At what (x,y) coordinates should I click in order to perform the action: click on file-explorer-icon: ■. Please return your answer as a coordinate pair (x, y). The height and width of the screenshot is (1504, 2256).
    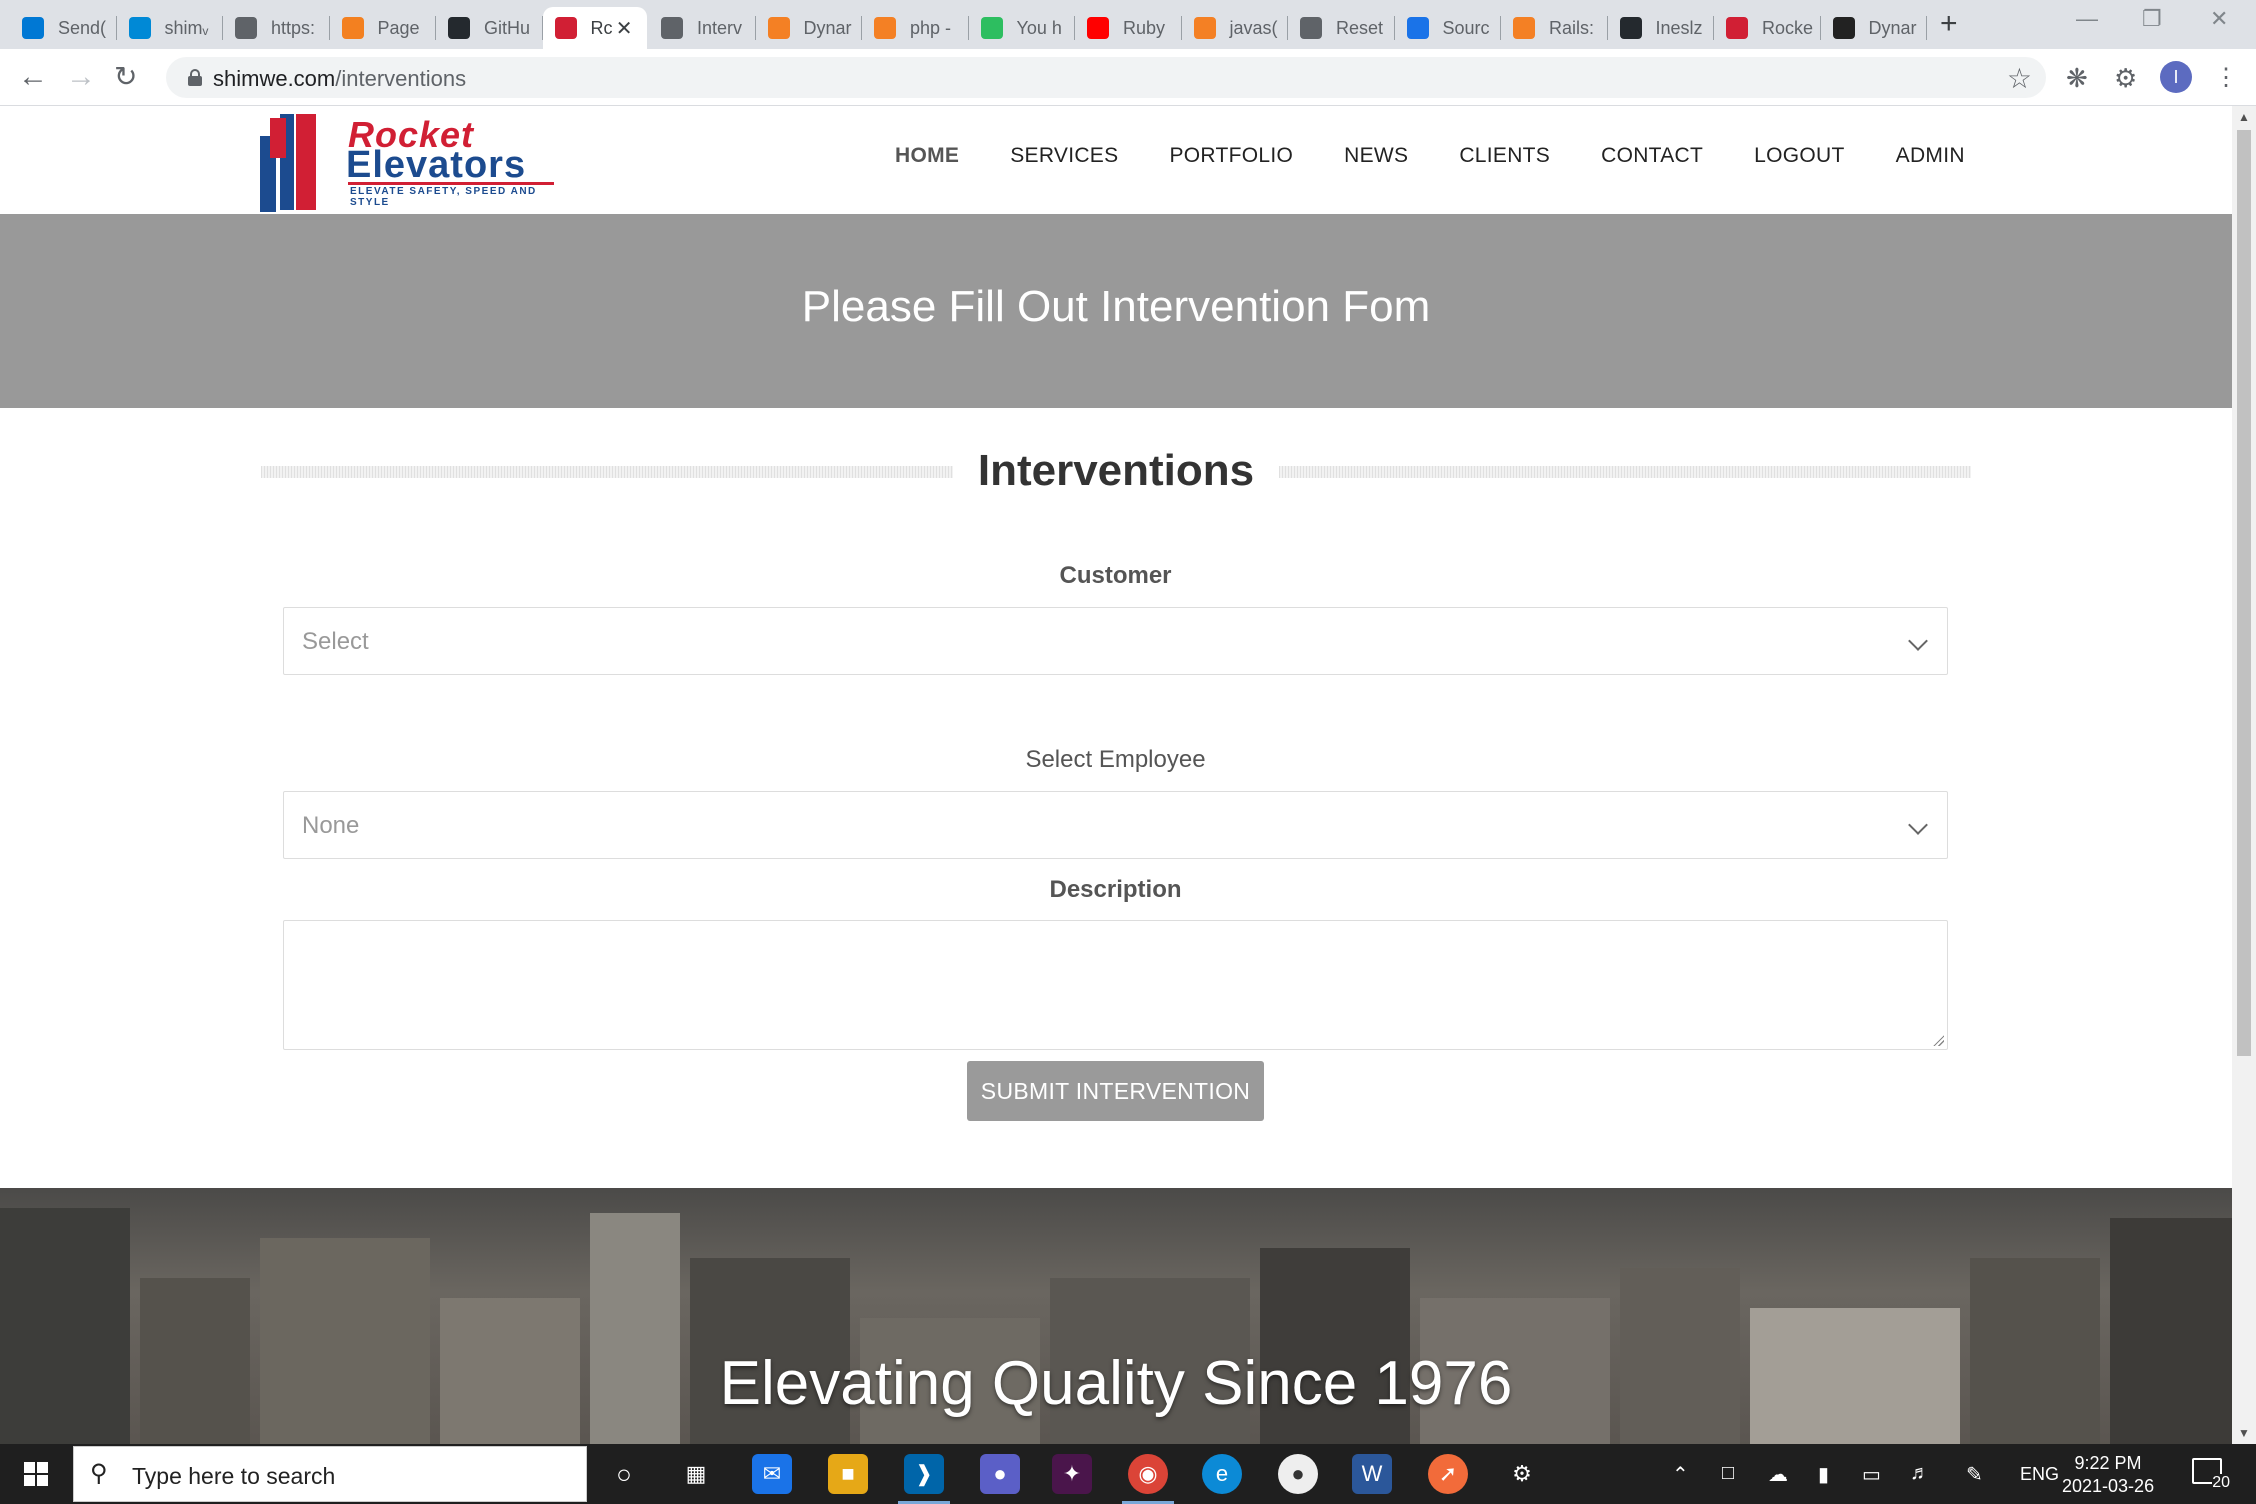
    Looking at the image, I should click on (848, 1474).